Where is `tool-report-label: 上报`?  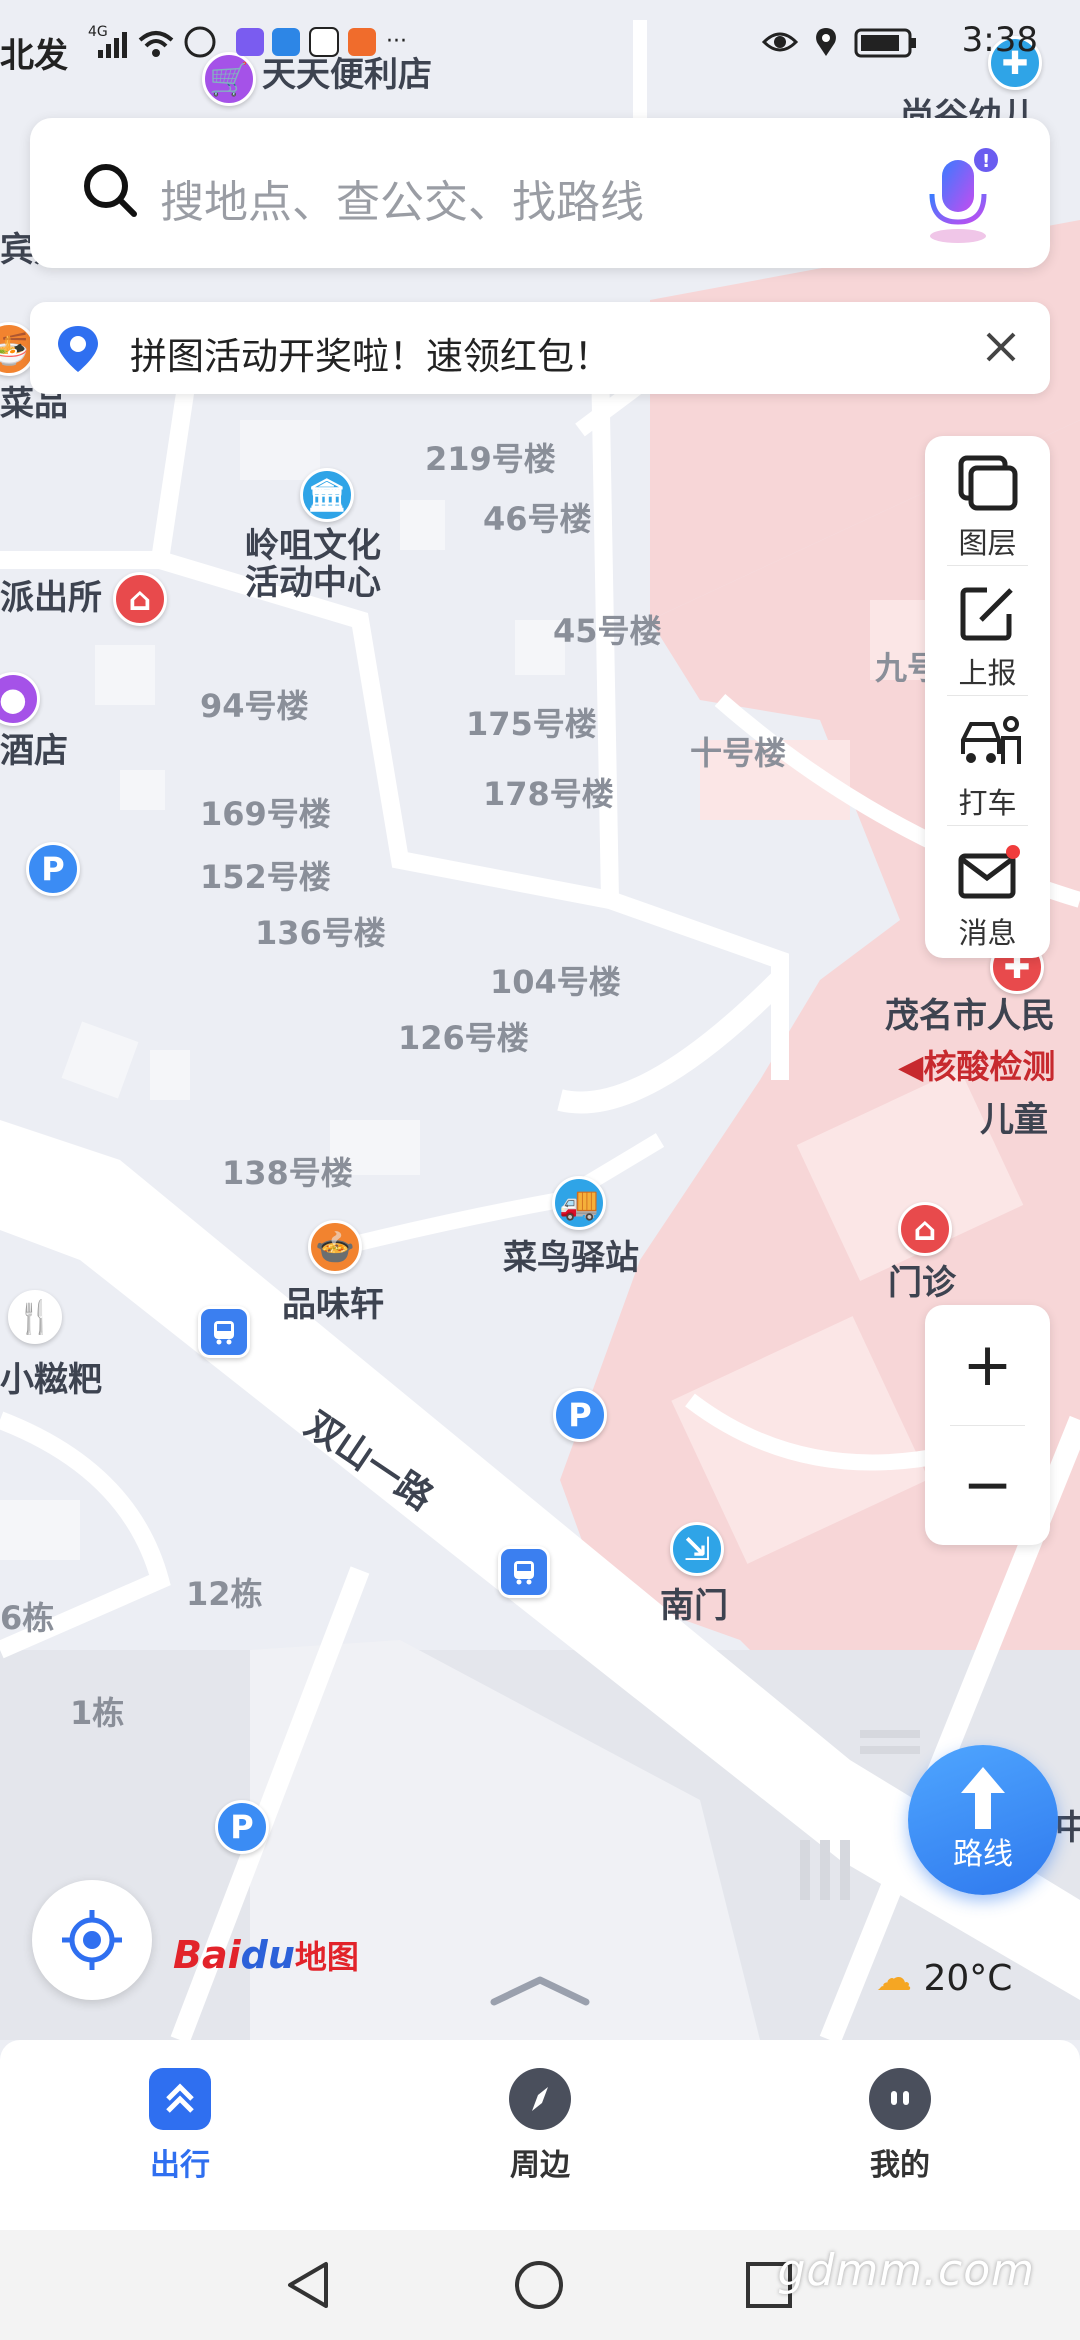 tool-report-label: 上报 is located at coordinates (987, 673).